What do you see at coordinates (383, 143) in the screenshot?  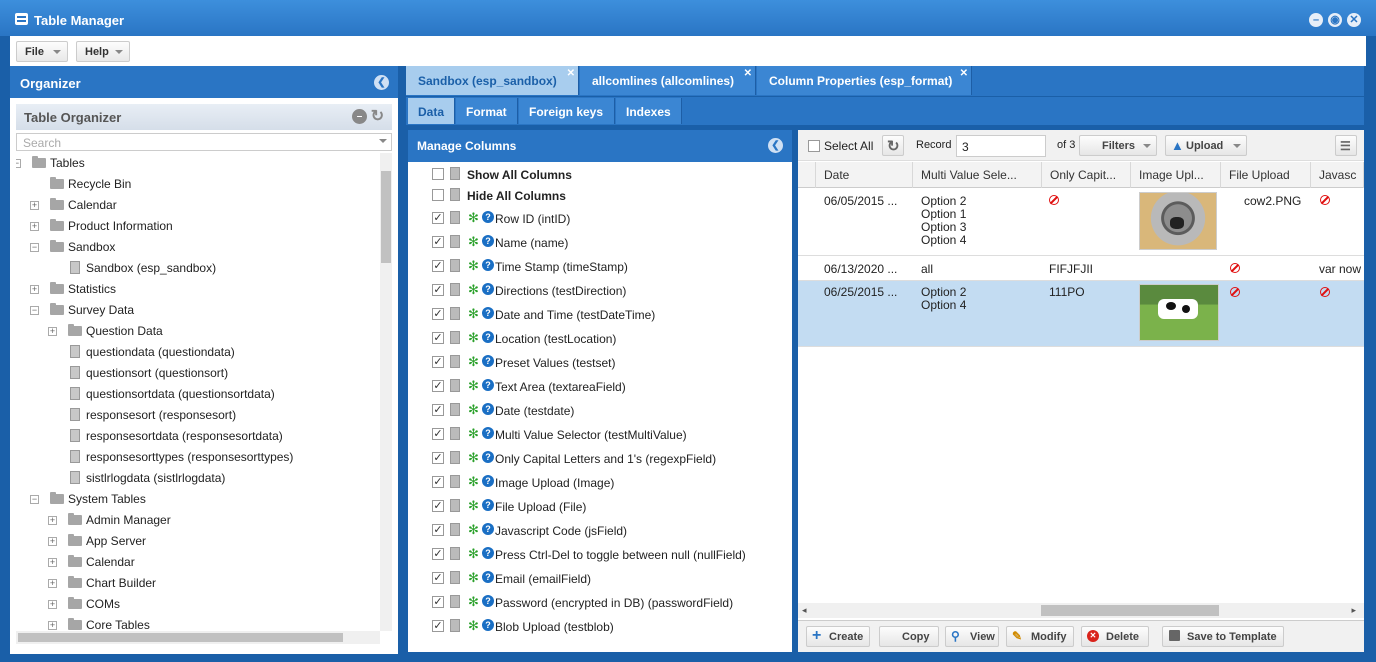 I see `chevron-down-icon` at bounding box center [383, 143].